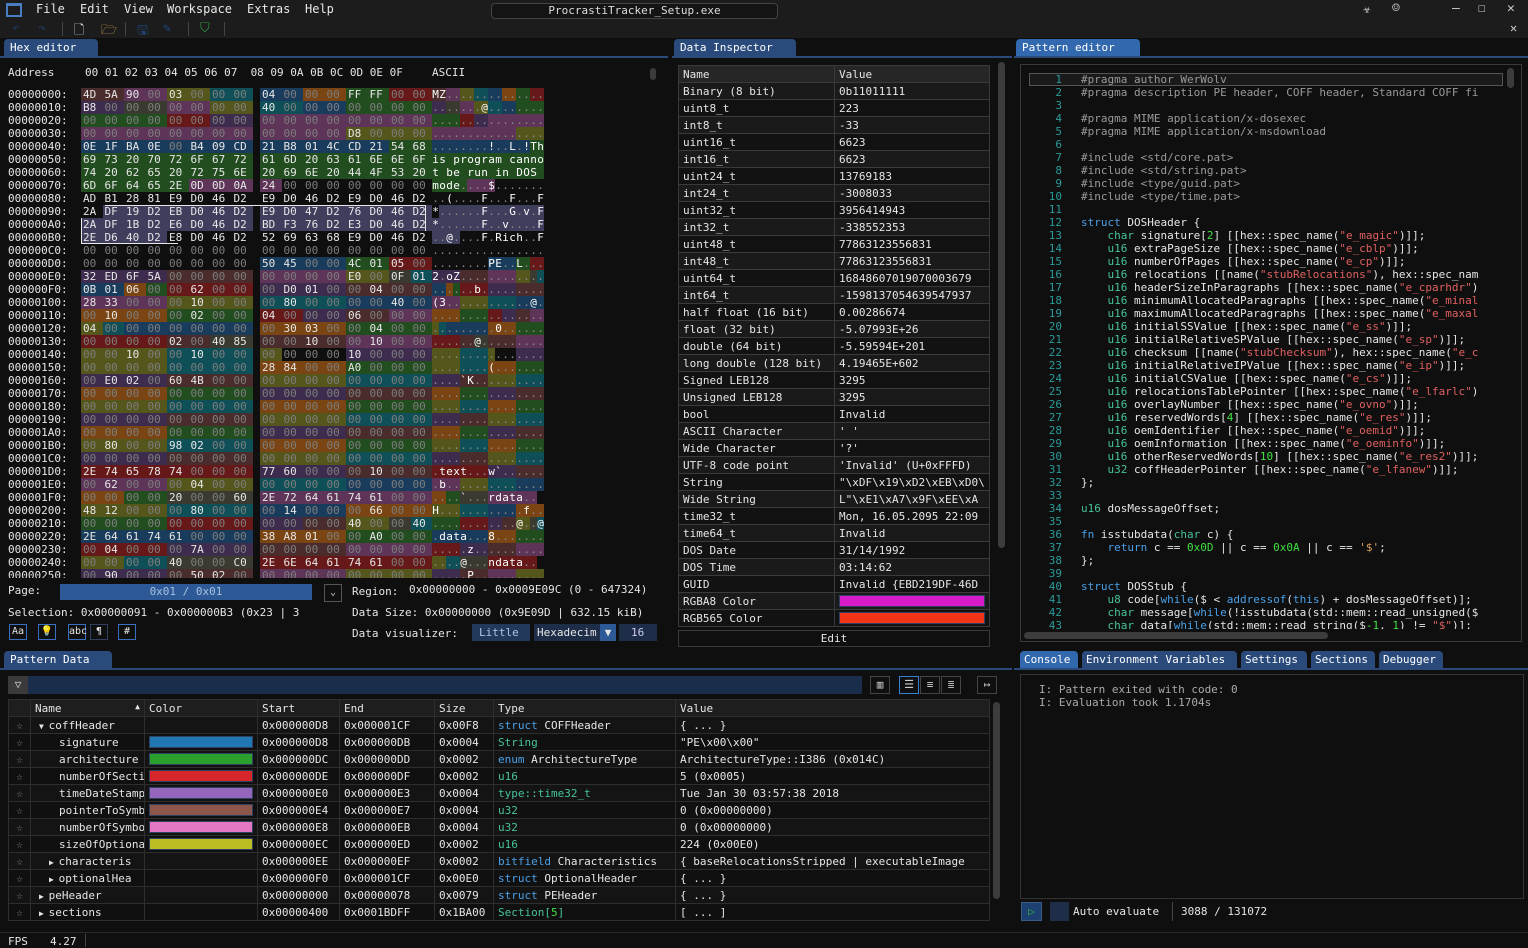 The height and width of the screenshot is (948, 1528). I want to click on ascii-char, so click(463, 172).